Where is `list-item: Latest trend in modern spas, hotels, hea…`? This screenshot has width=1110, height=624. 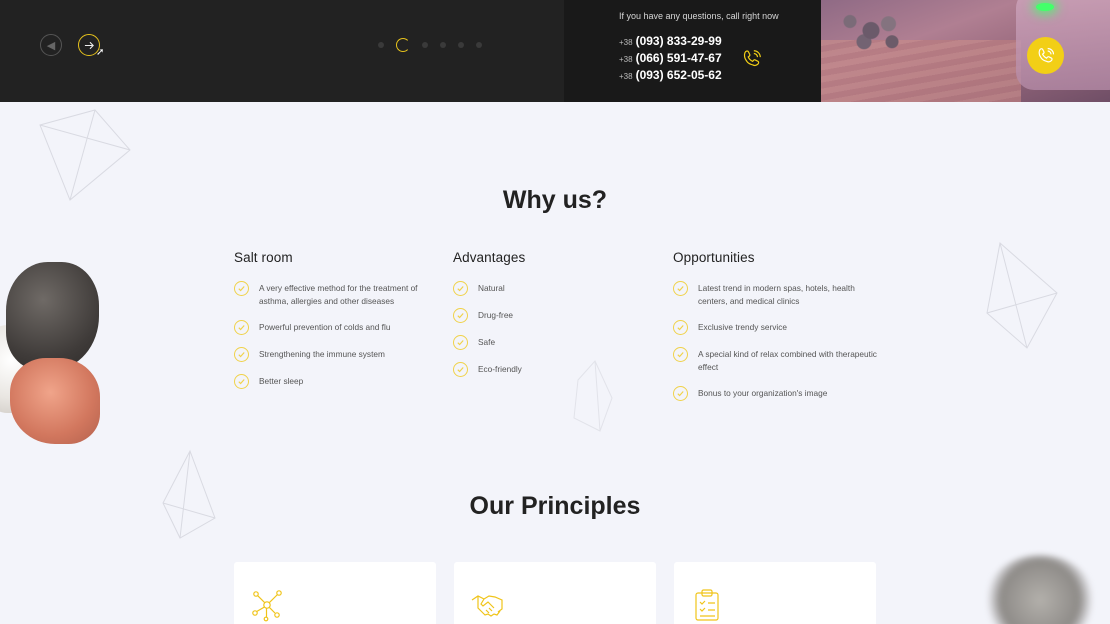
list-item: Latest trend in modern spas, hotels, hea… is located at coordinates (778, 294).